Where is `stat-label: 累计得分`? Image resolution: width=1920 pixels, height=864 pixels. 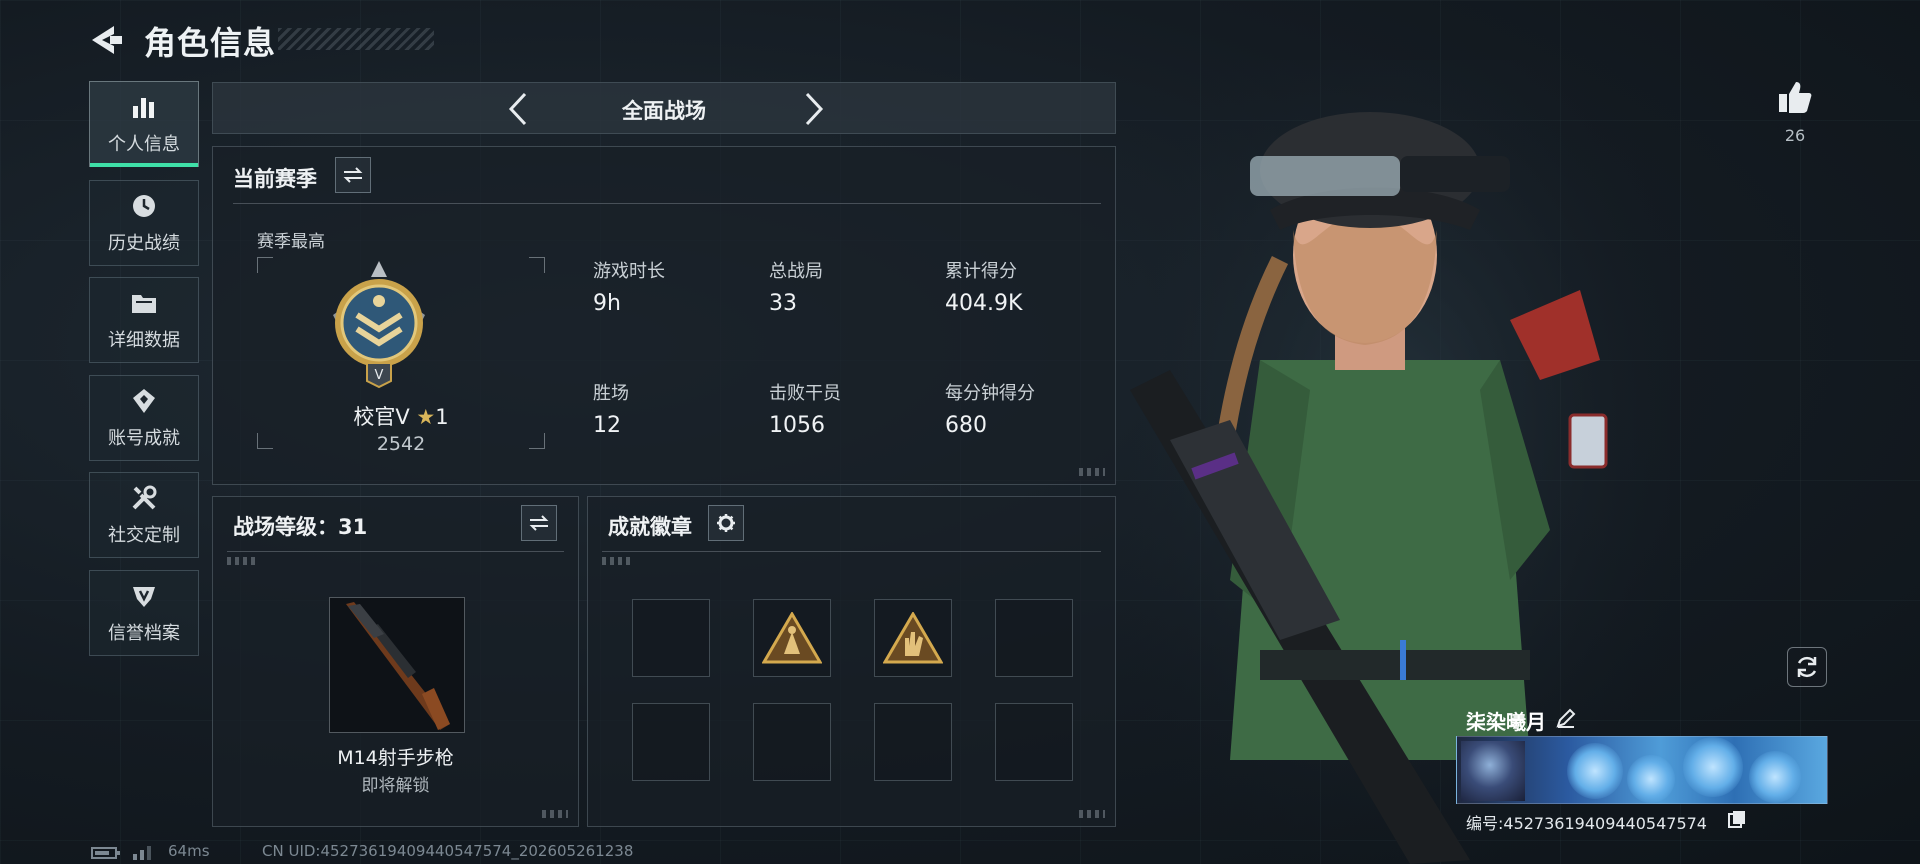 stat-label: 累计得分 is located at coordinates (981, 271).